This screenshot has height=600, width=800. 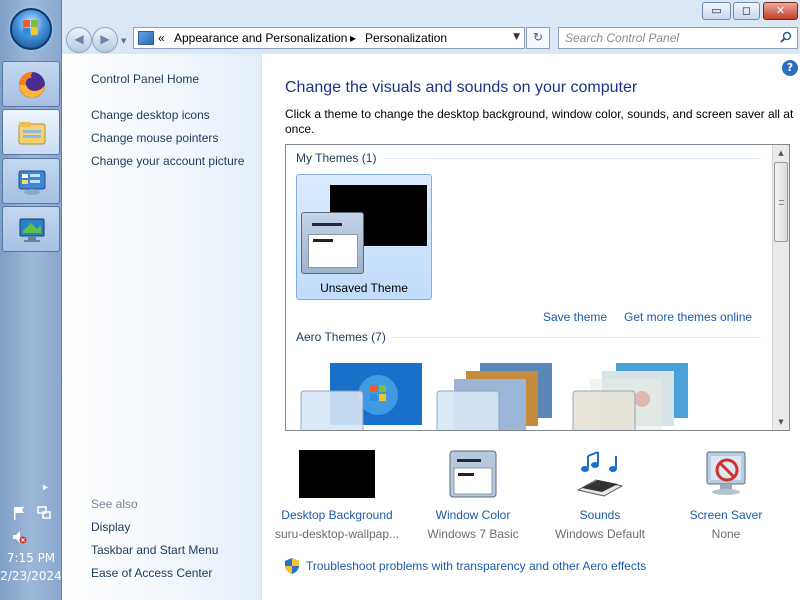 I want to click on taskbar-control-panel-button, so click(x=31, y=181).